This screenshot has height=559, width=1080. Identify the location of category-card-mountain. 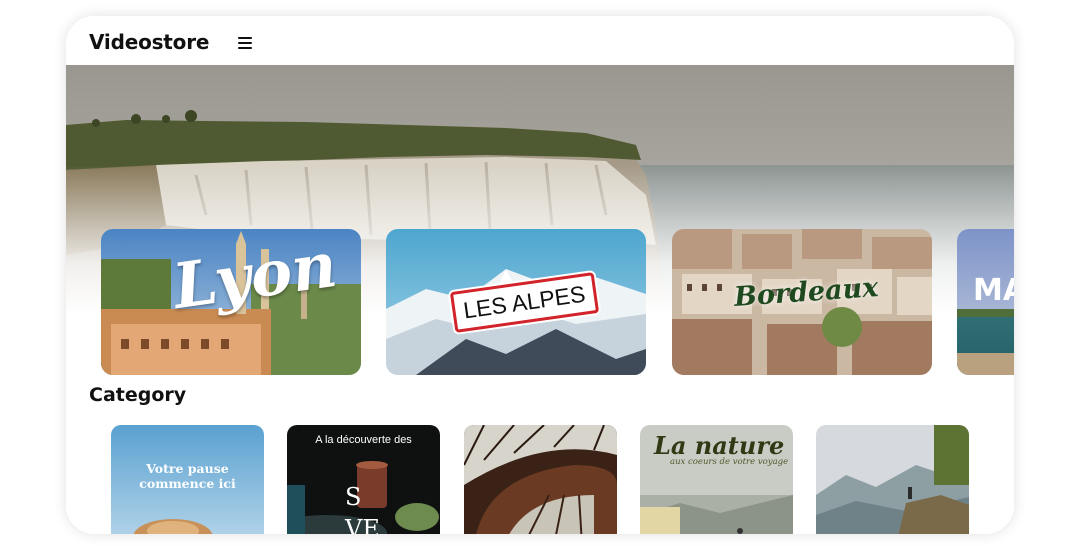
(892, 479).